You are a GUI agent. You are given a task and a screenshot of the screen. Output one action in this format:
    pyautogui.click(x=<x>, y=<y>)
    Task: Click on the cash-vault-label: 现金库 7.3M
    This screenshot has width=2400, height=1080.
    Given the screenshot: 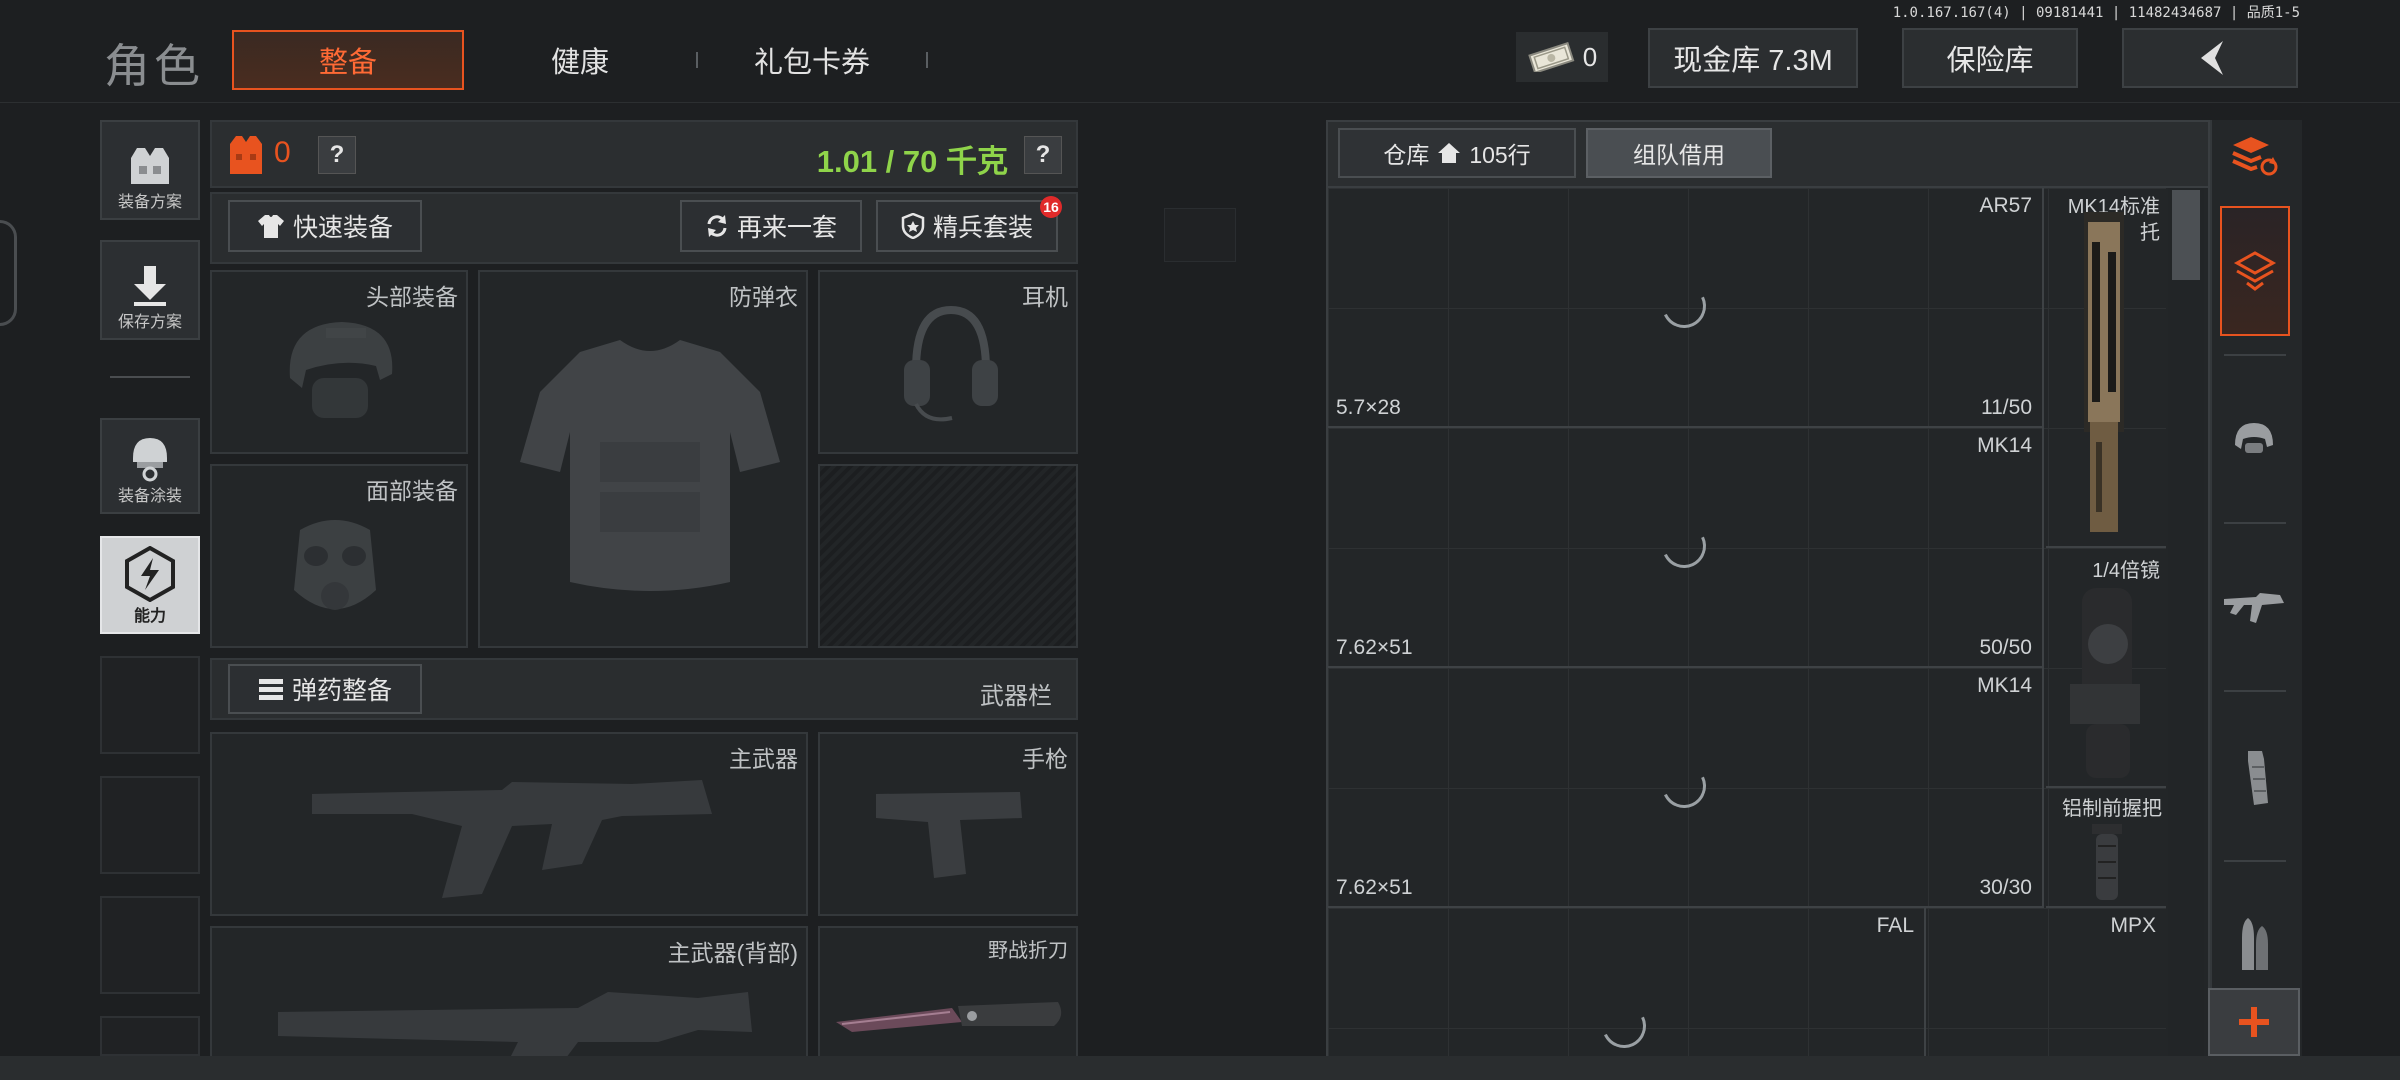 What is the action you would take?
    pyautogui.click(x=1753, y=61)
    